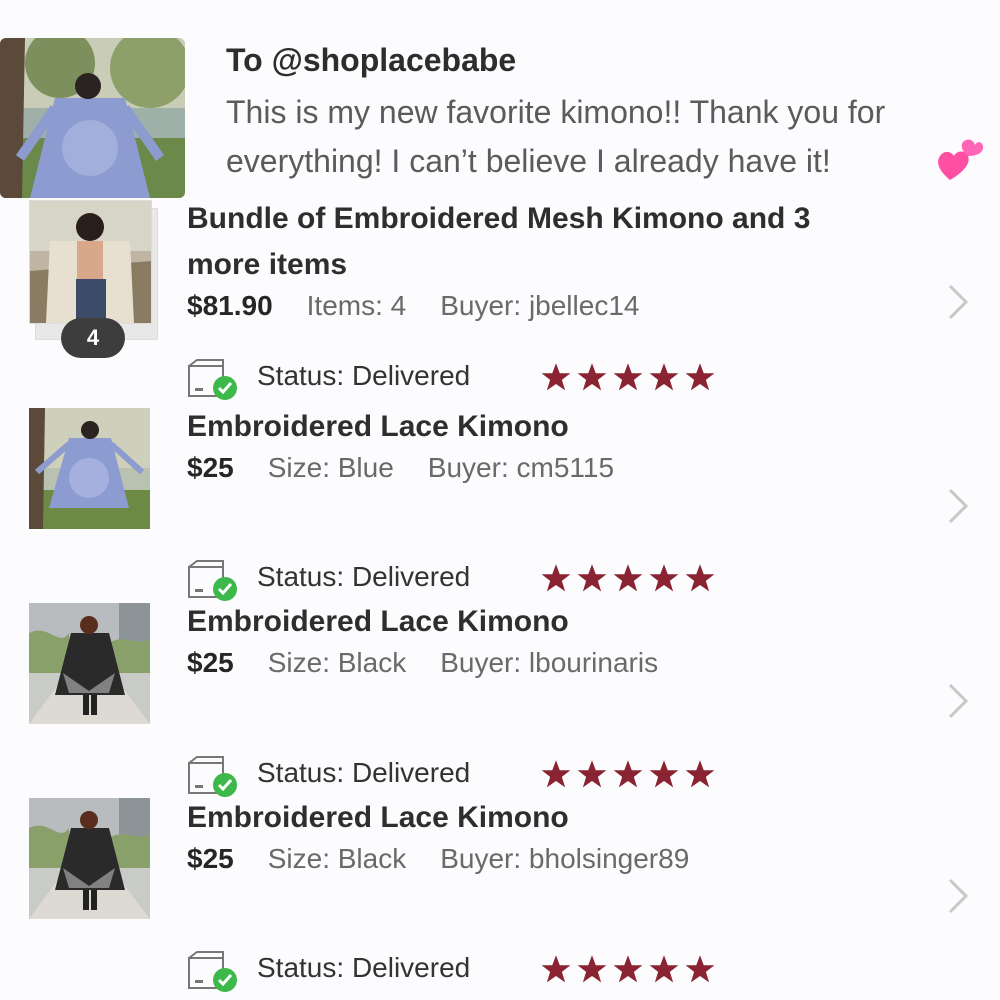 The height and width of the screenshot is (1000, 1000). What do you see at coordinates (565, 858) in the screenshot?
I see `order-buyer: Buyer: bholsinger89` at bounding box center [565, 858].